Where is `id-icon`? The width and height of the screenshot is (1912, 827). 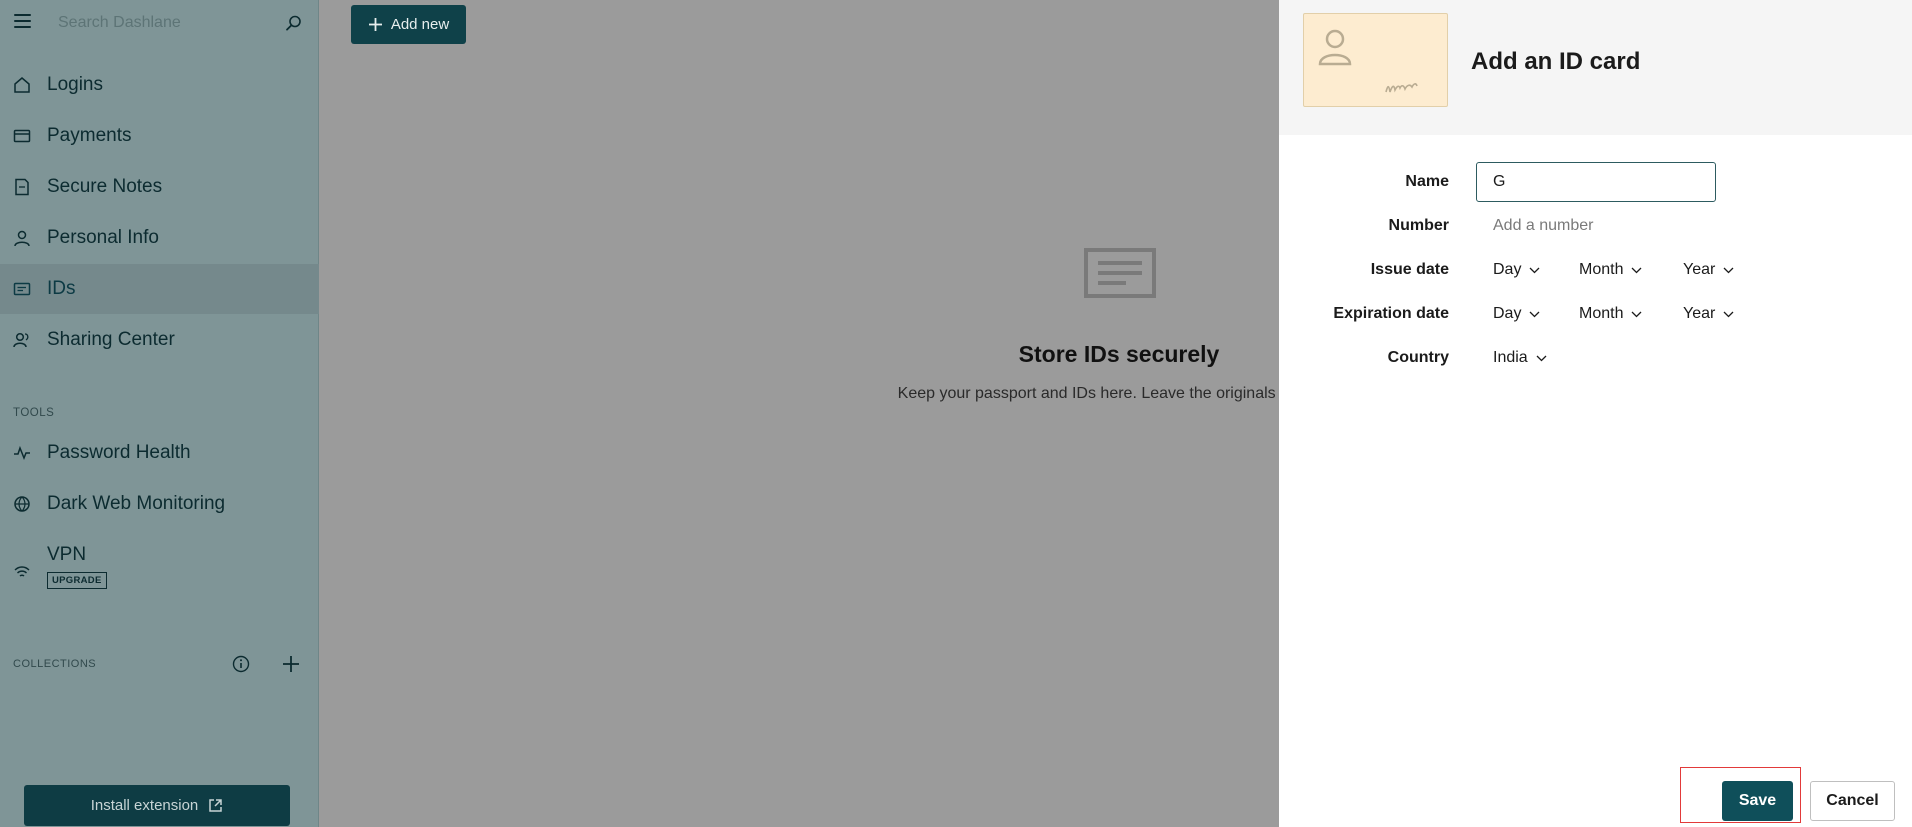 id-icon is located at coordinates (22, 289).